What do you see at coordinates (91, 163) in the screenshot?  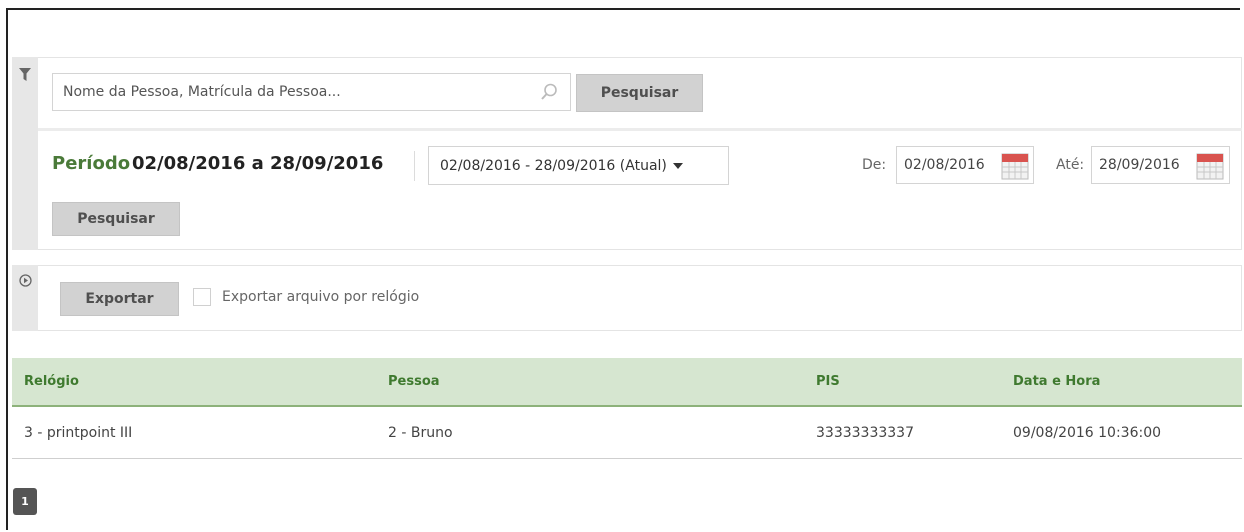 I see `period-label: Período` at bounding box center [91, 163].